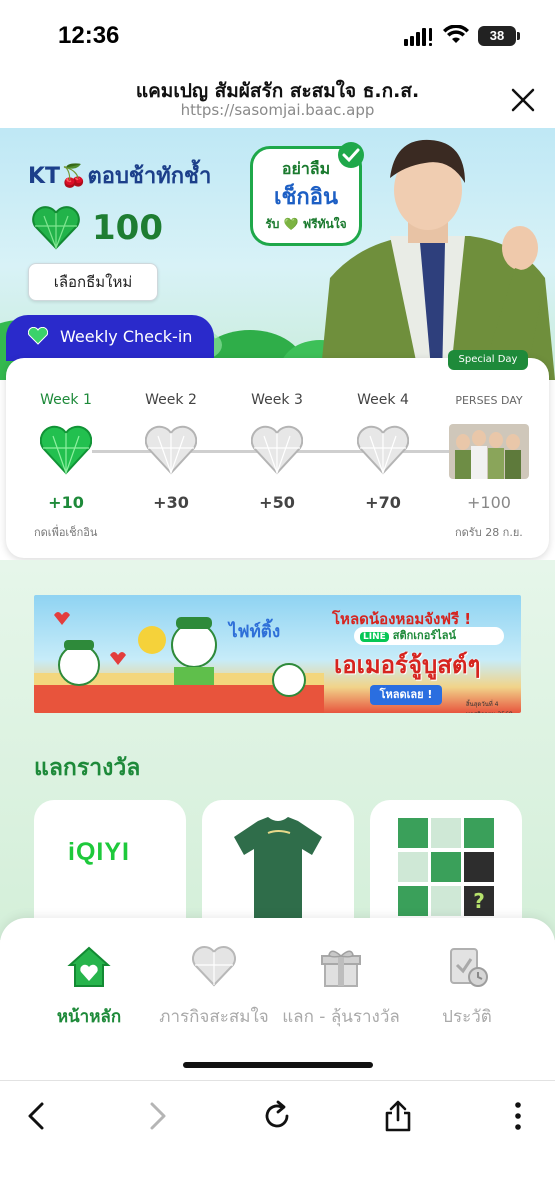 The image size is (555, 1200). Describe the element at coordinates (488, 360) in the screenshot. I see `special-day-badge: Special Day` at that location.